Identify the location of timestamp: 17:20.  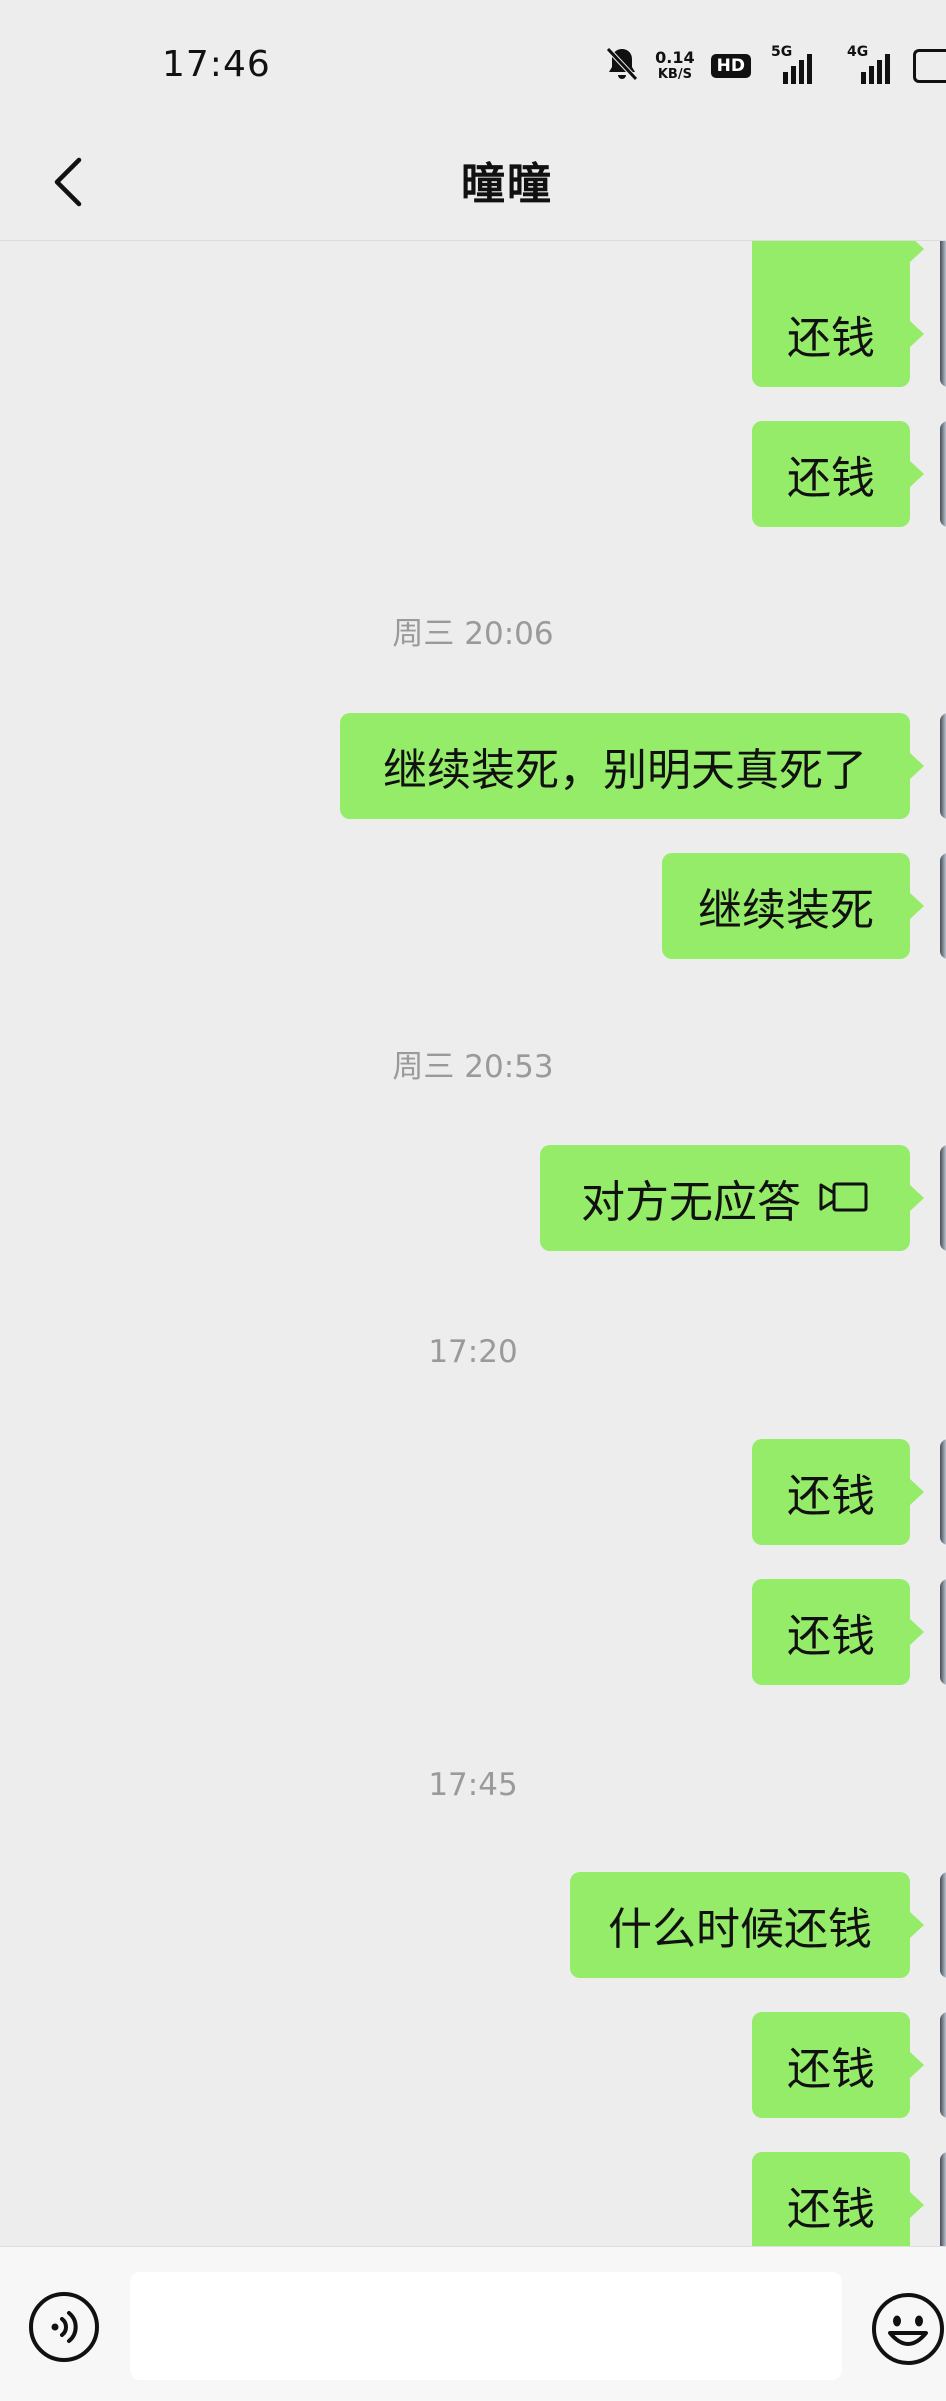
(473, 1352).